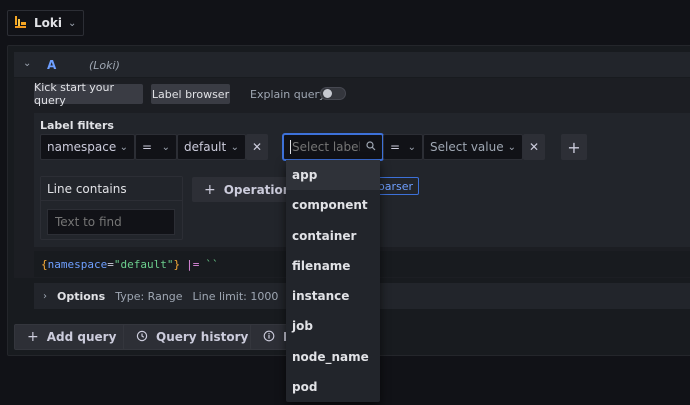  I want to click on parser-hint-label: parser, so click(395, 186).